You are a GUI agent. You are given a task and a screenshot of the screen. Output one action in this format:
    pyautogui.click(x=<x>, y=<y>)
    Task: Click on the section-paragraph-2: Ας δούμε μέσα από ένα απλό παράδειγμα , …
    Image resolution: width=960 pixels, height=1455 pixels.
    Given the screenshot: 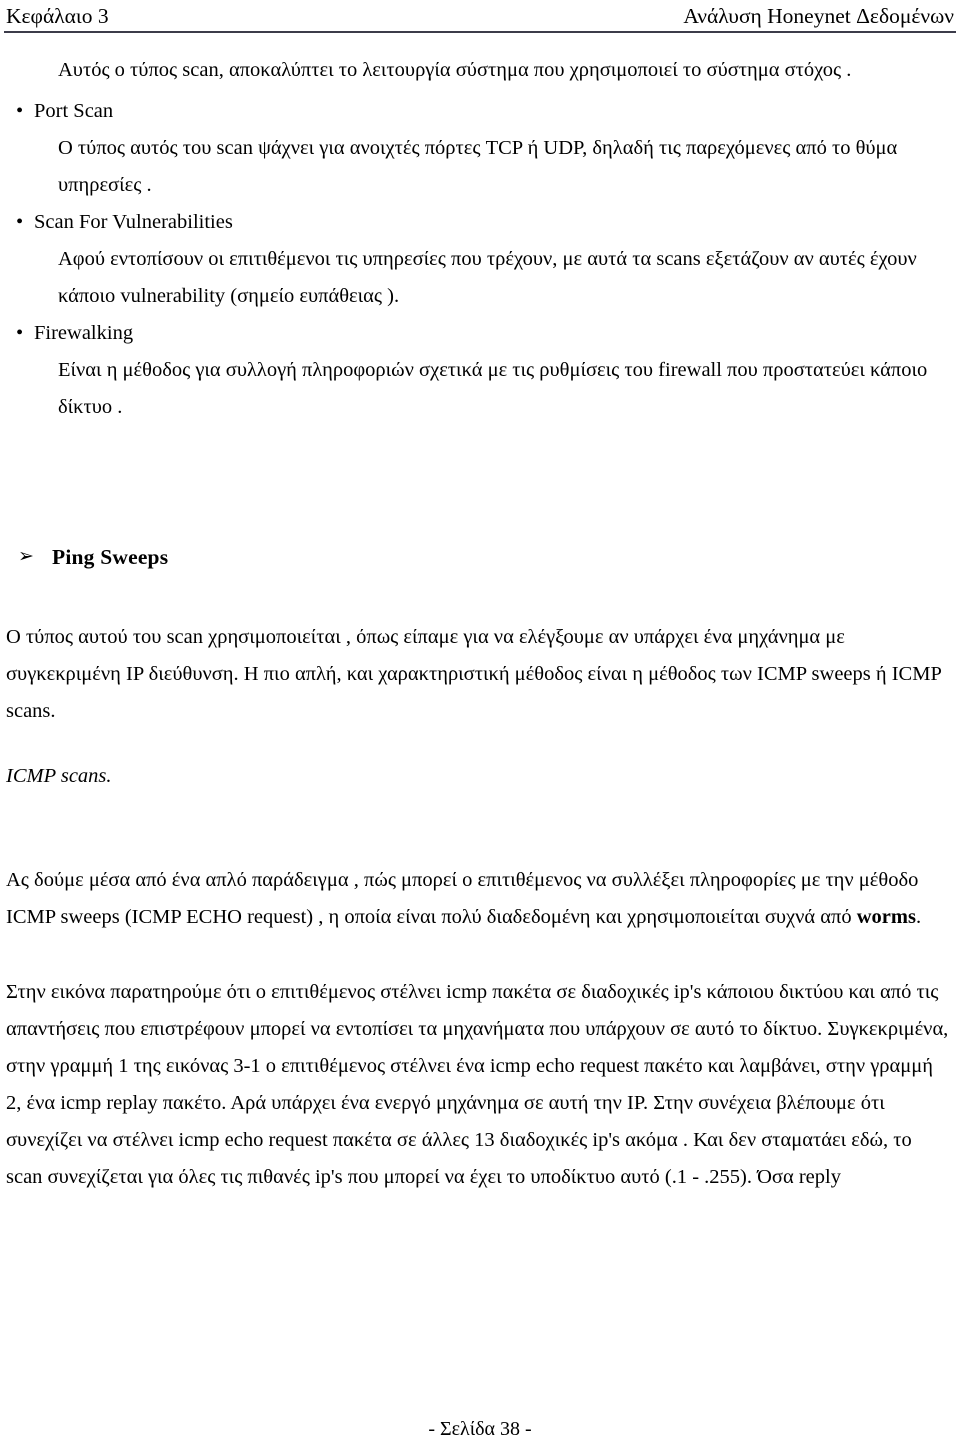 What is the action you would take?
    pyautogui.click(x=480, y=899)
    